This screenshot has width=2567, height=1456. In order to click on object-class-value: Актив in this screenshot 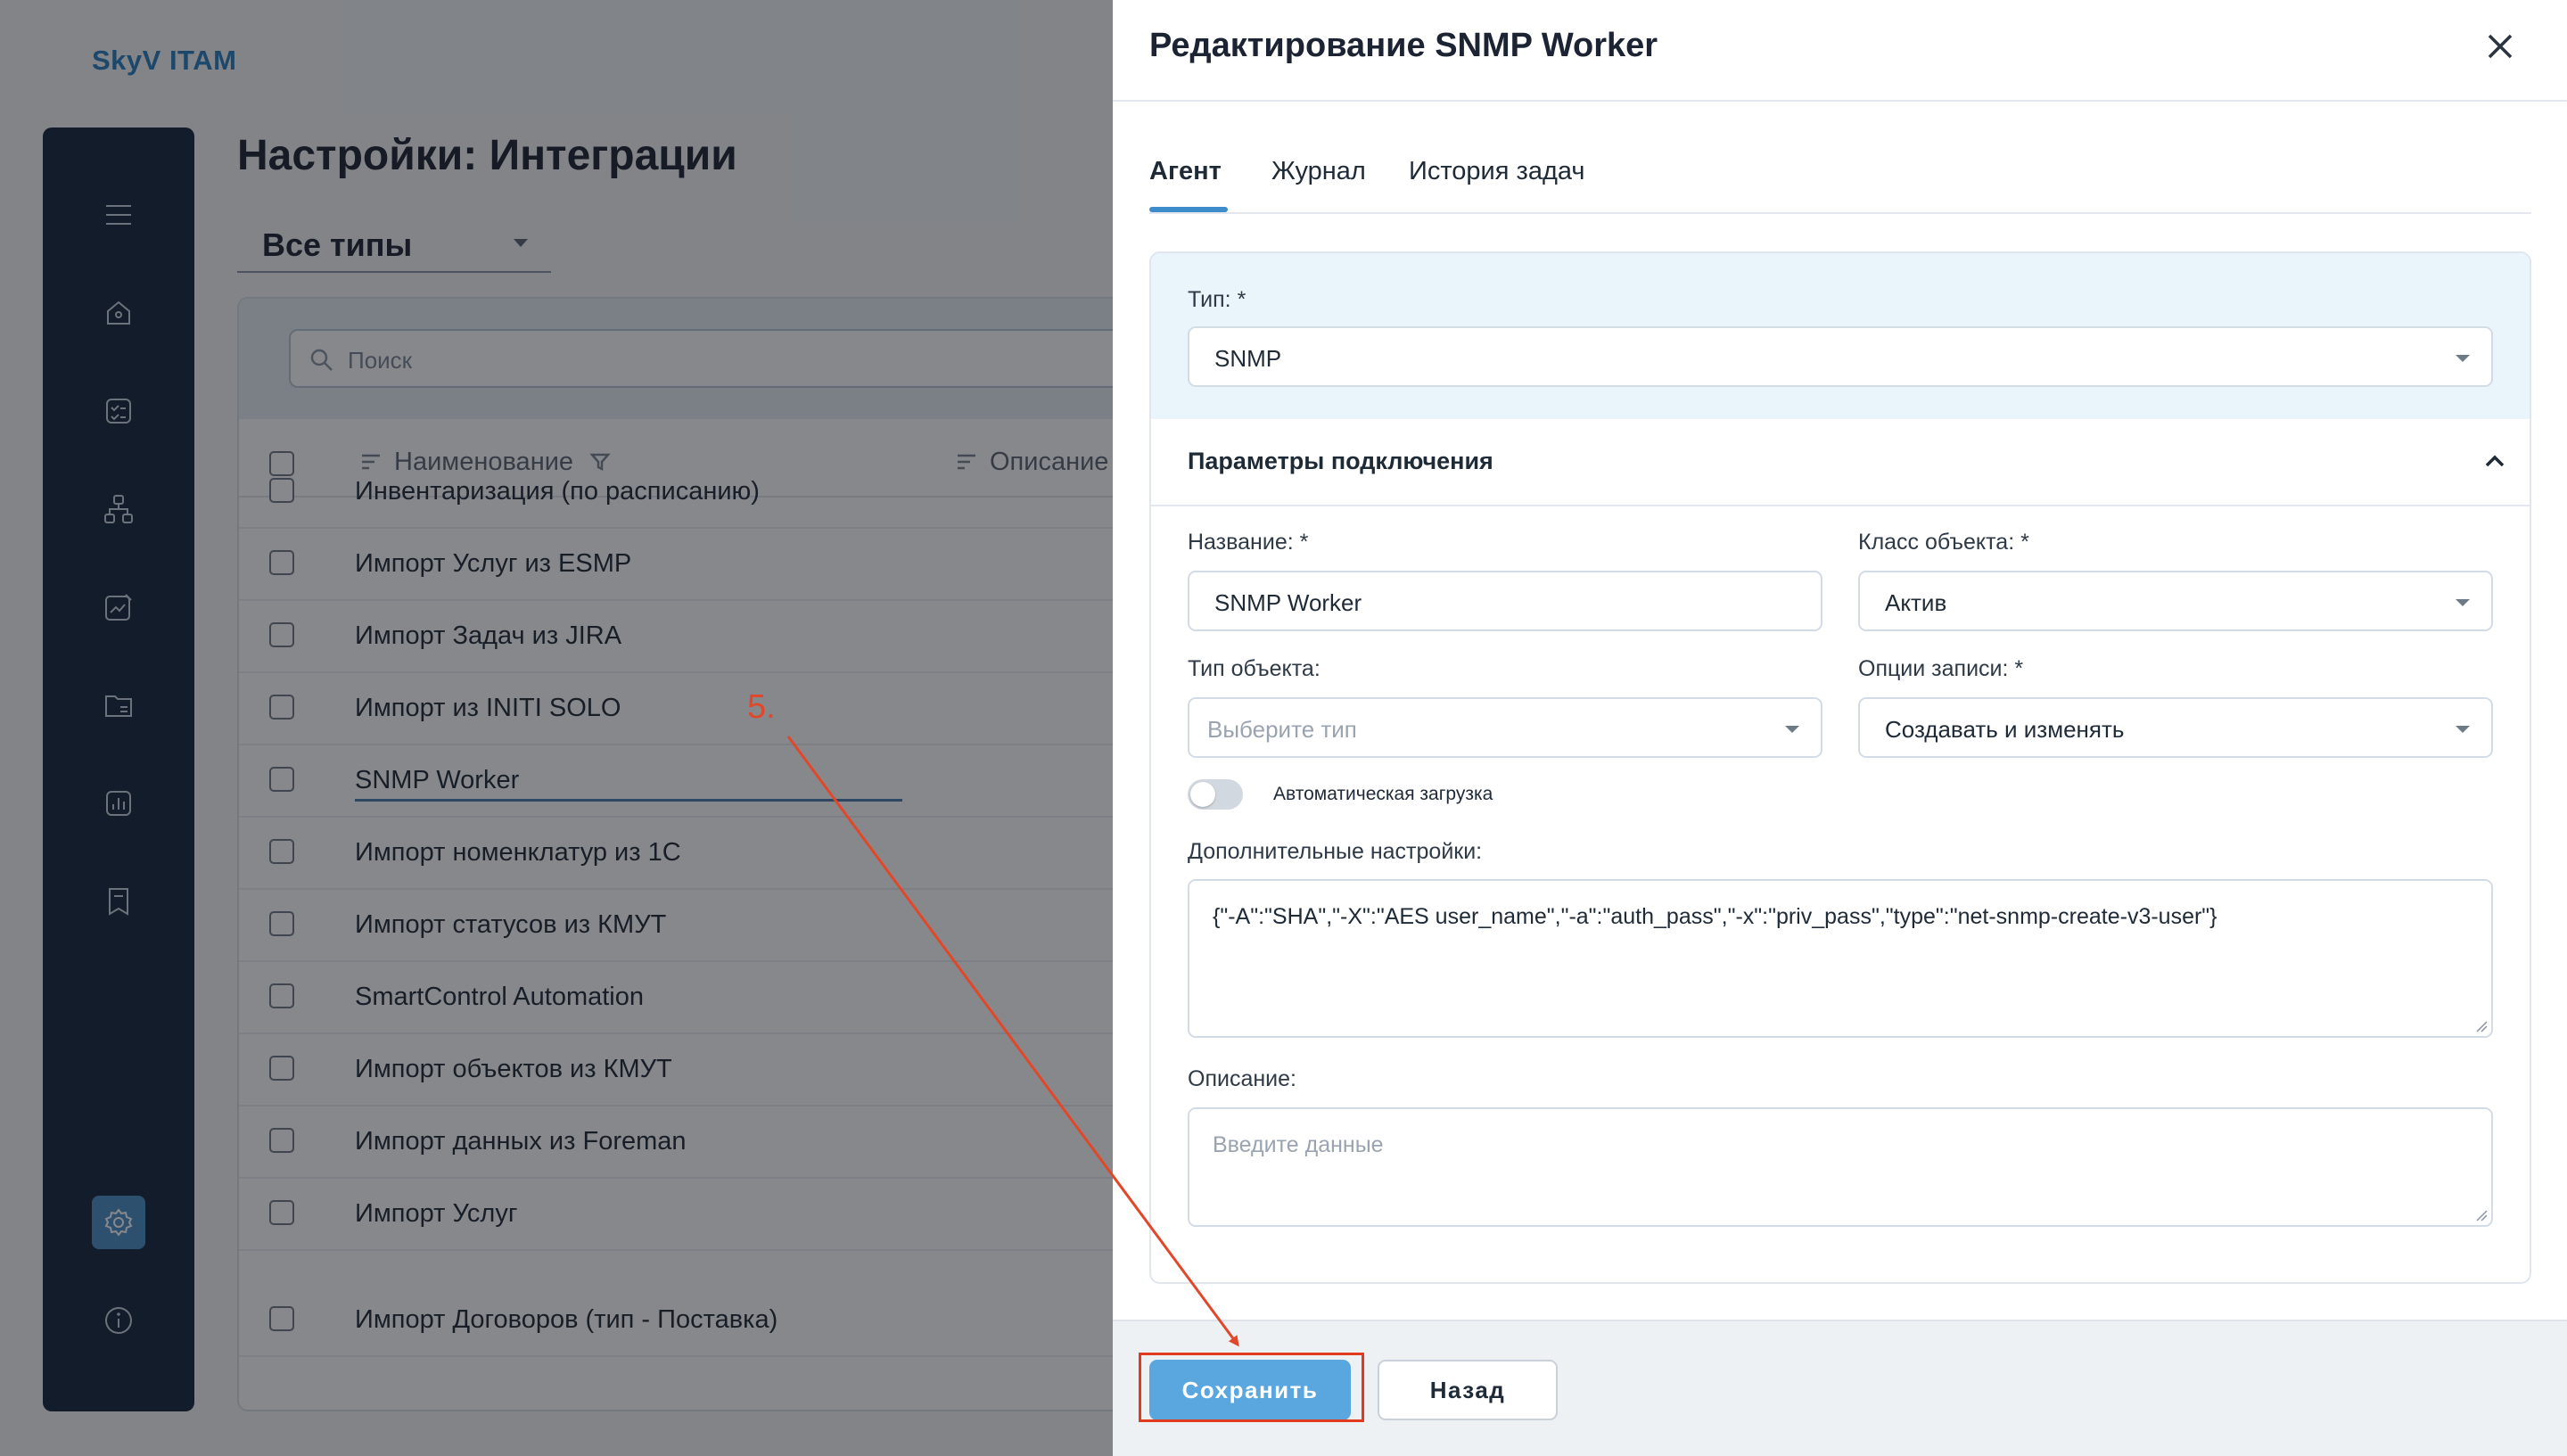, I will do `click(1916, 602)`.